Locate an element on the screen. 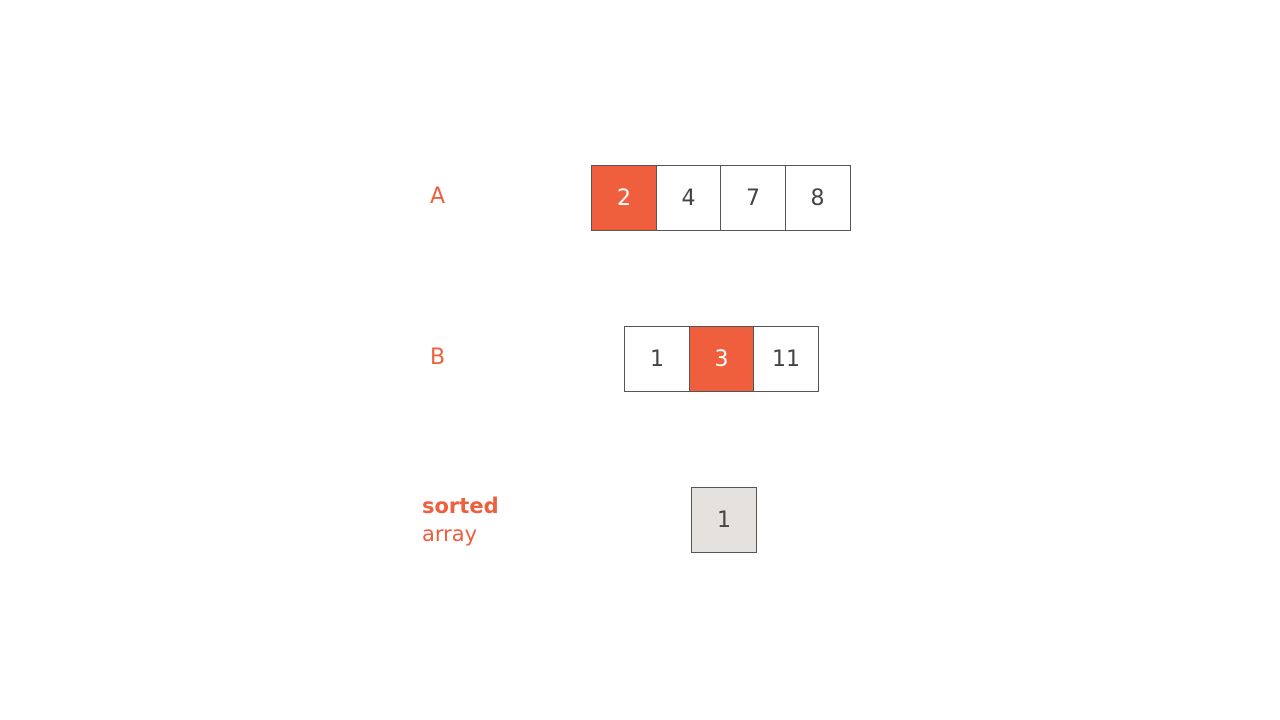 This screenshot has width=1280, height=720. array-b: 1 3 11 is located at coordinates (721, 359).